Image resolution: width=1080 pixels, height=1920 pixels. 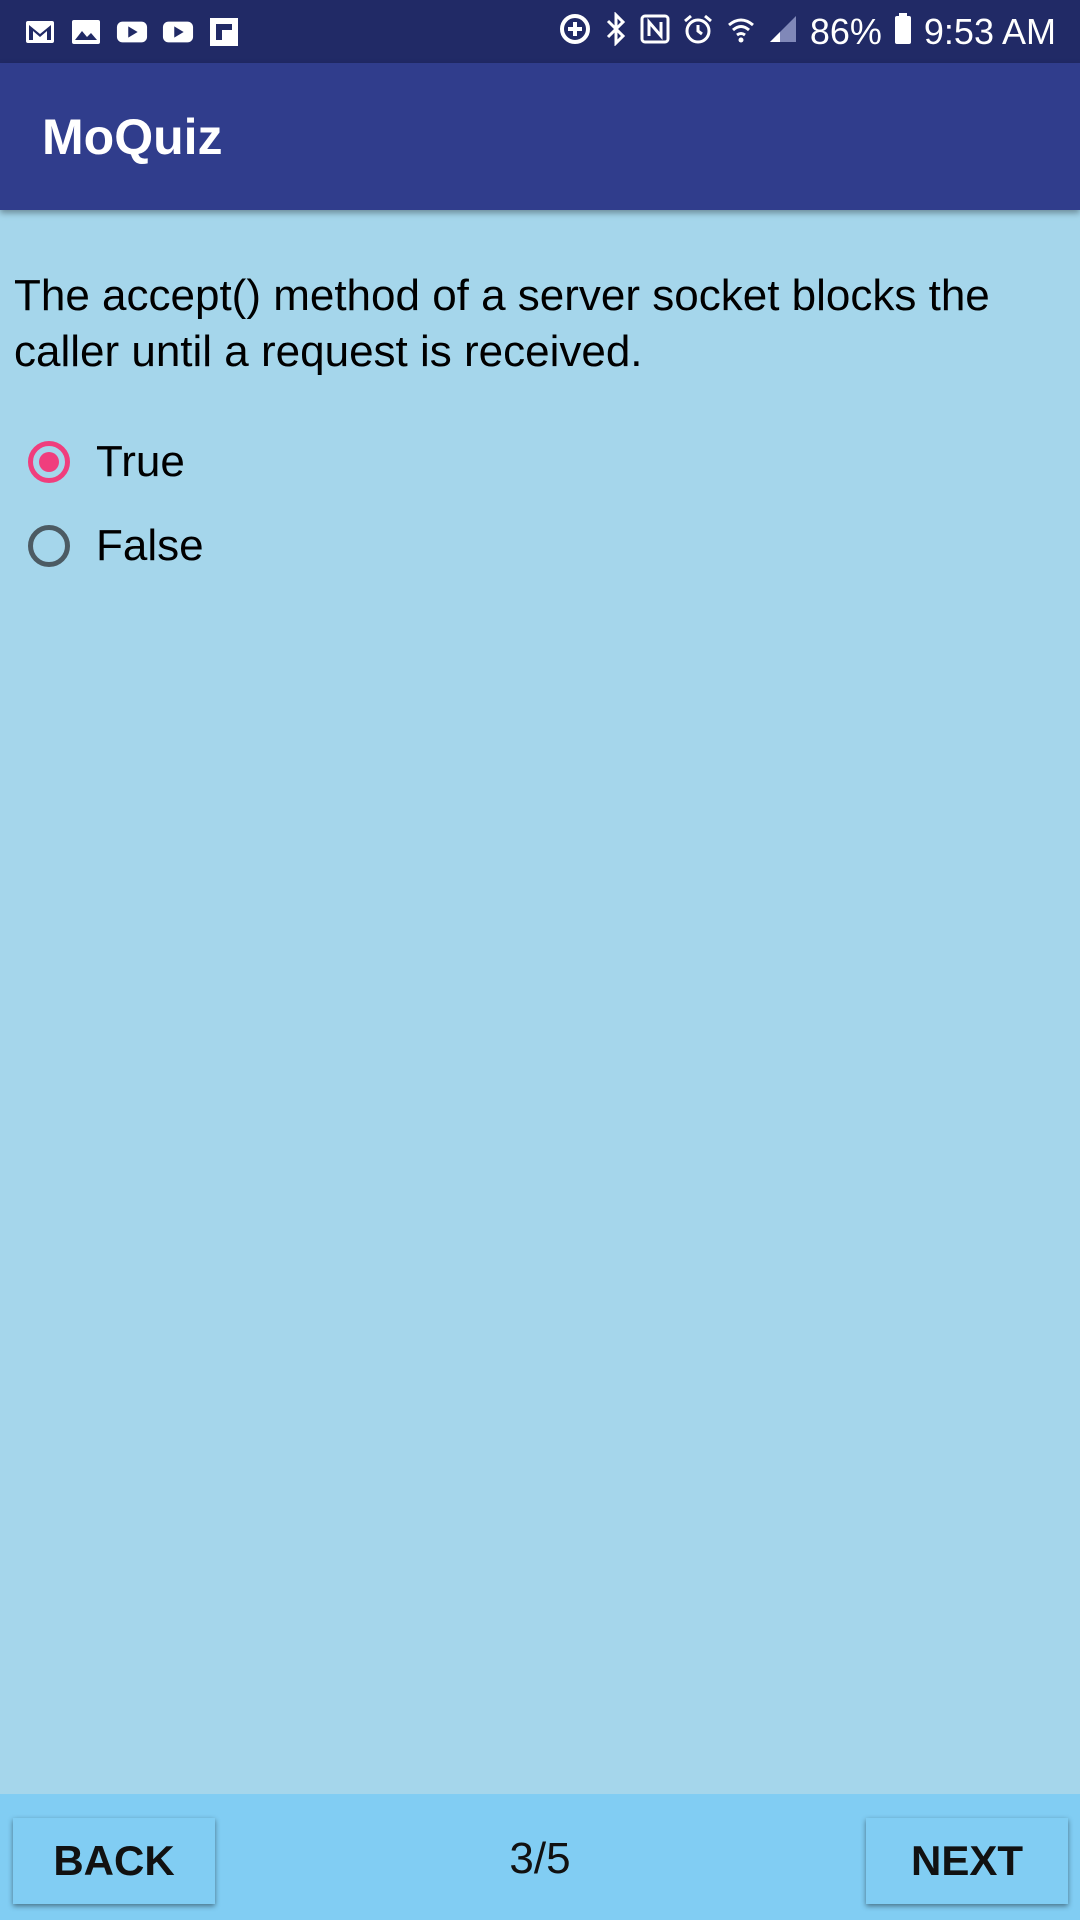 I want to click on app-title: MoQuiz, so click(x=132, y=136).